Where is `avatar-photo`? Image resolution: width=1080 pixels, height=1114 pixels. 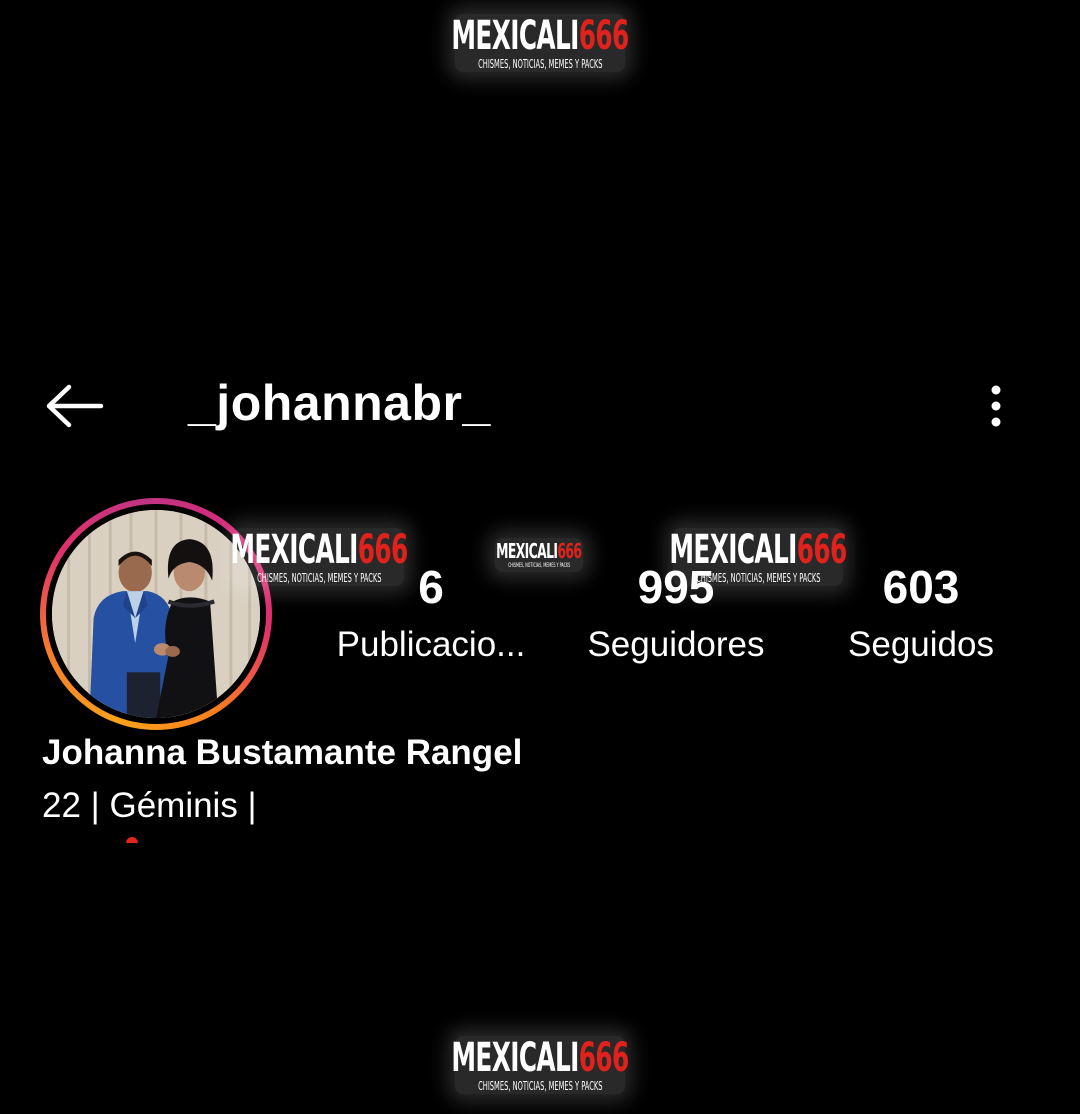
avatar-photo is located at coordinates (156, 614).